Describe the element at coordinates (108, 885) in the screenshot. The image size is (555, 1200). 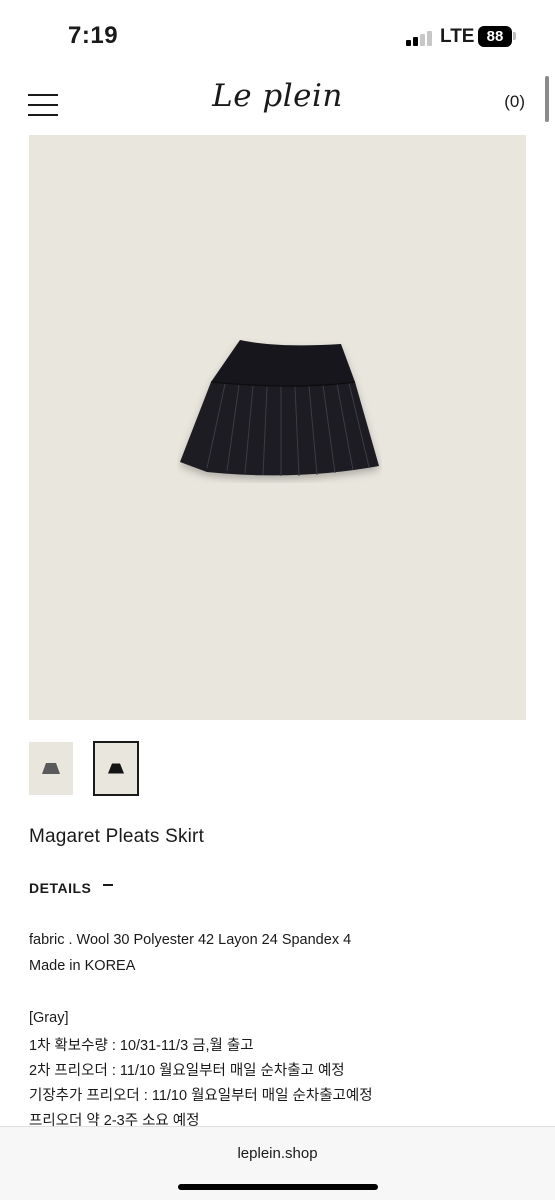
I see `collapse-minus-icon` at that location.